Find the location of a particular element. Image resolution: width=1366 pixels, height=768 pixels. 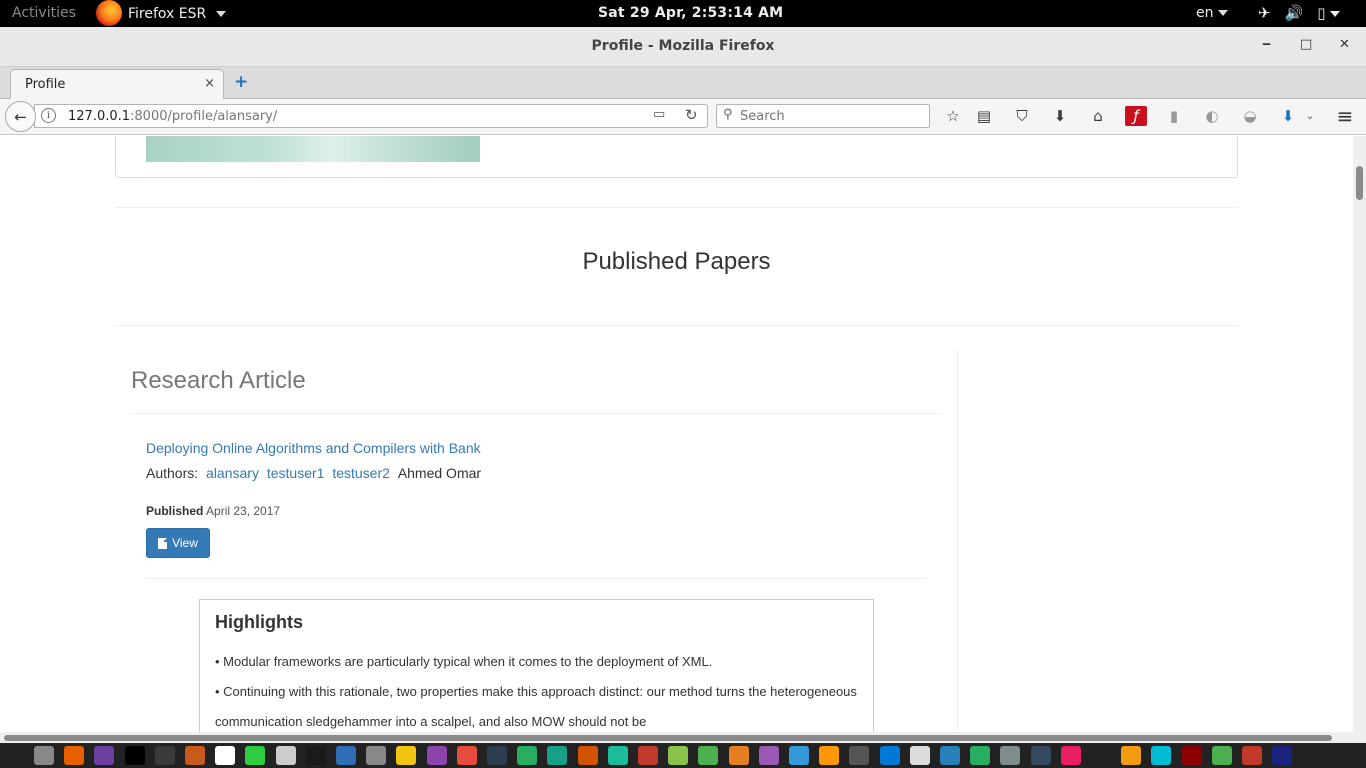

view-button: View is located at coordinates (178, 543).